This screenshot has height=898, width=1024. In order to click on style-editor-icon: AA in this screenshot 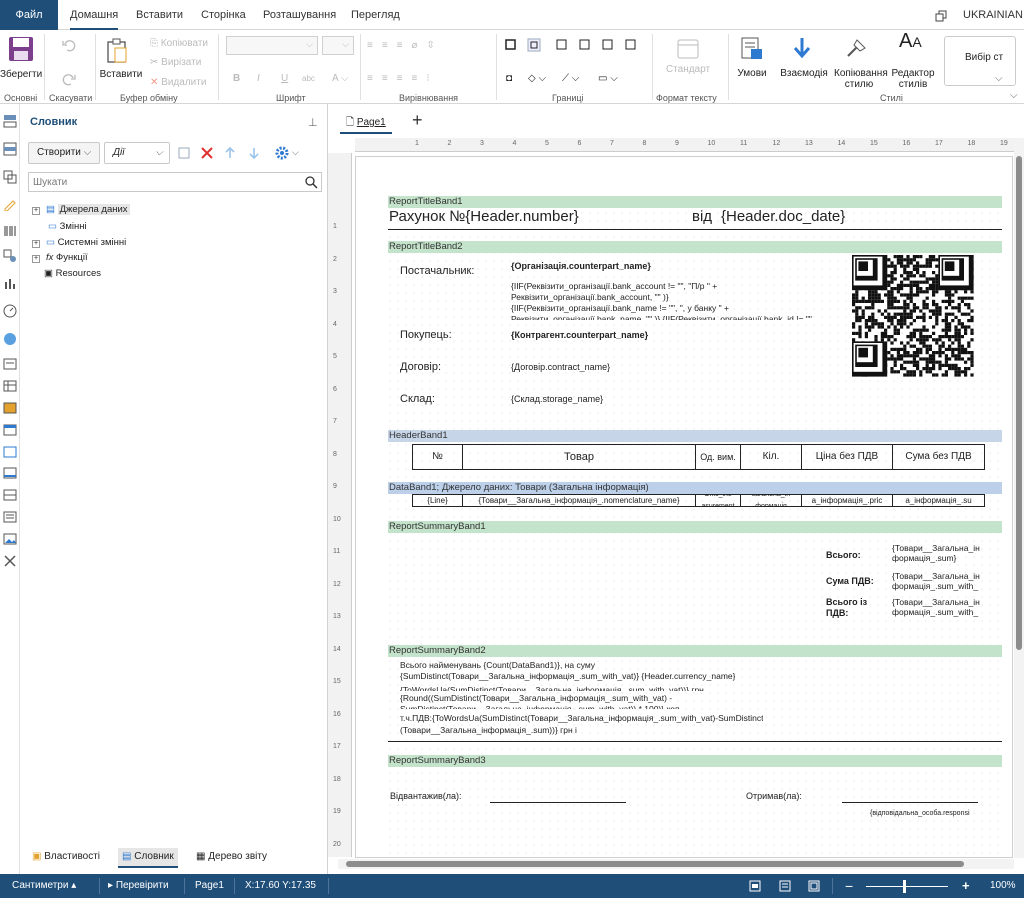, I will do `click(910, 41)`.